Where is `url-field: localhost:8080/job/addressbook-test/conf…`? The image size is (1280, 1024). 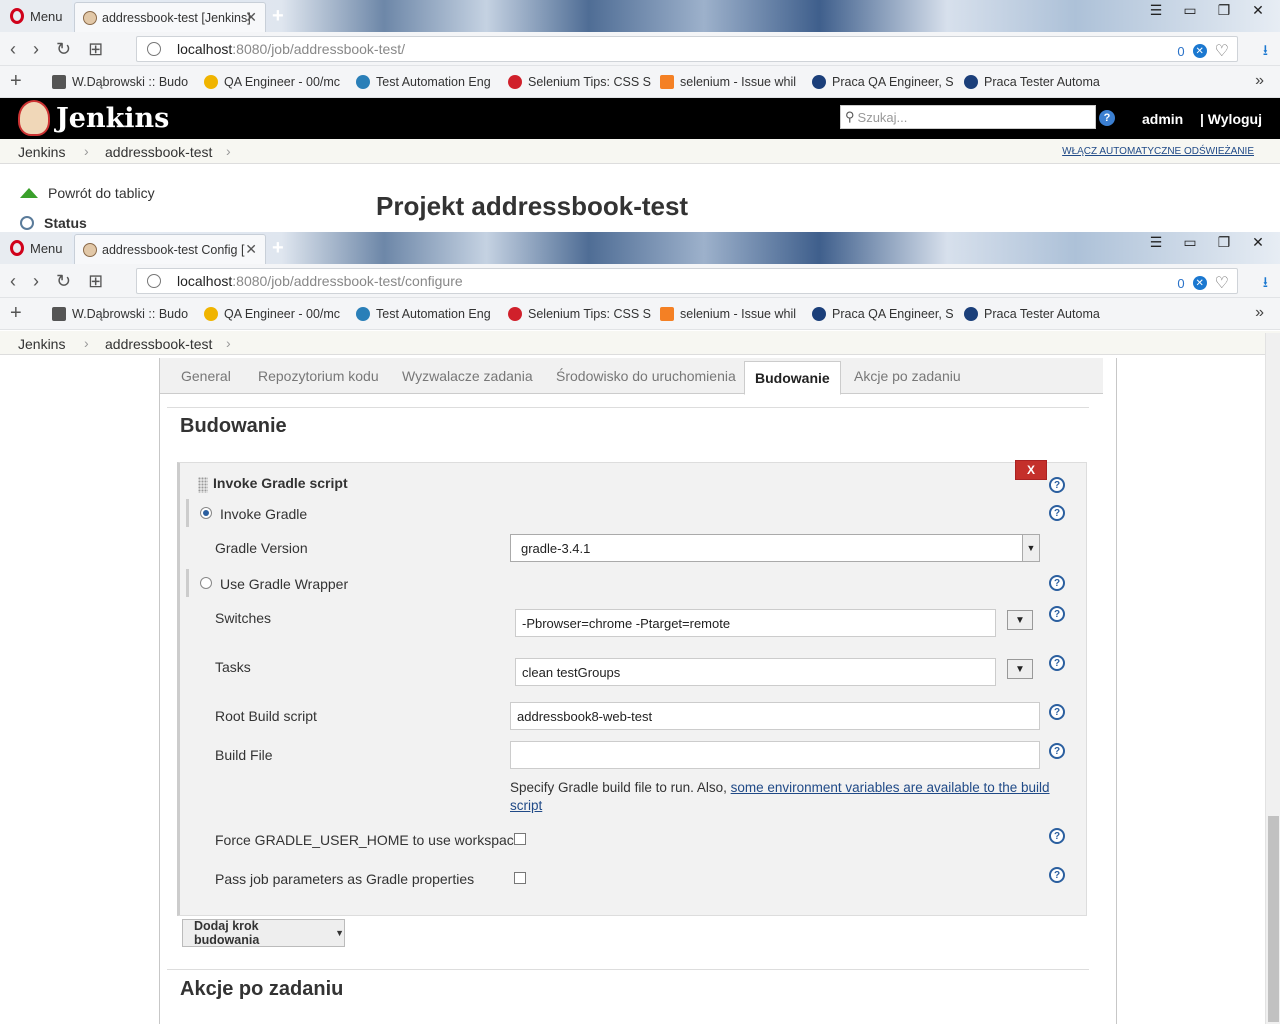
url-field: localhost:8080/job/addressbook-test/conf… is located at coordinates (687, 281).